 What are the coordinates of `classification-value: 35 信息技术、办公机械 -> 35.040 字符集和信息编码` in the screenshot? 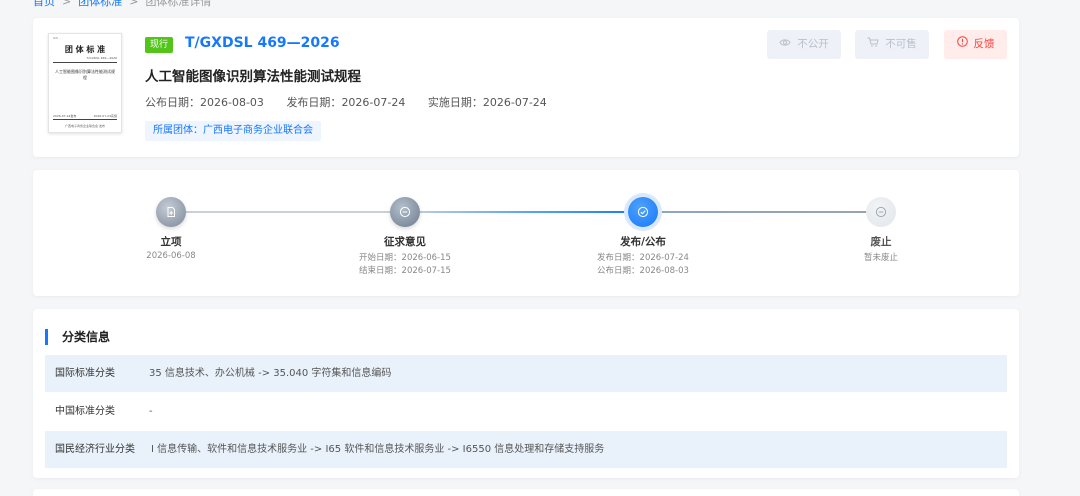 It's located at (270, 373).